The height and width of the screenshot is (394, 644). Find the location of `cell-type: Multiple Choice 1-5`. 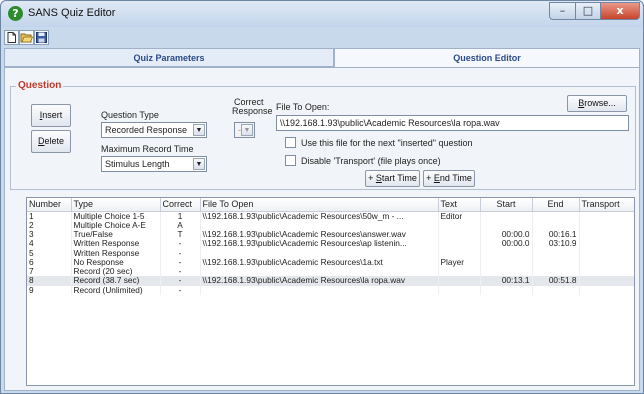

cell-type: Multiple Choice 1-5 is located at coordinates (116, 216).